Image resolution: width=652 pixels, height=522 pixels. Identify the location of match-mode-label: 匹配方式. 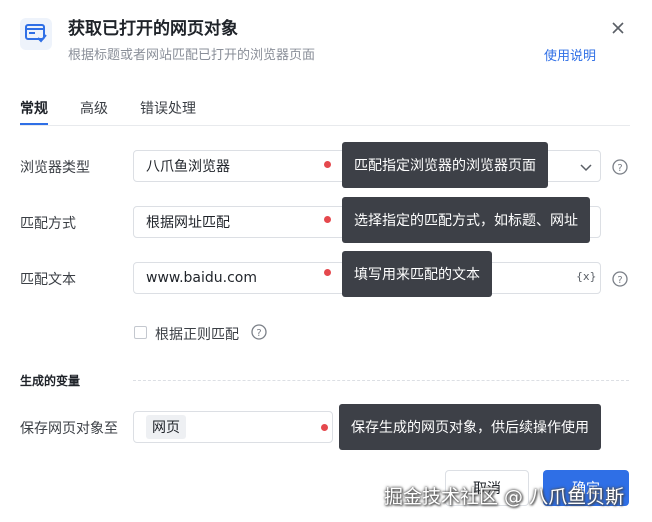
(48, 224).